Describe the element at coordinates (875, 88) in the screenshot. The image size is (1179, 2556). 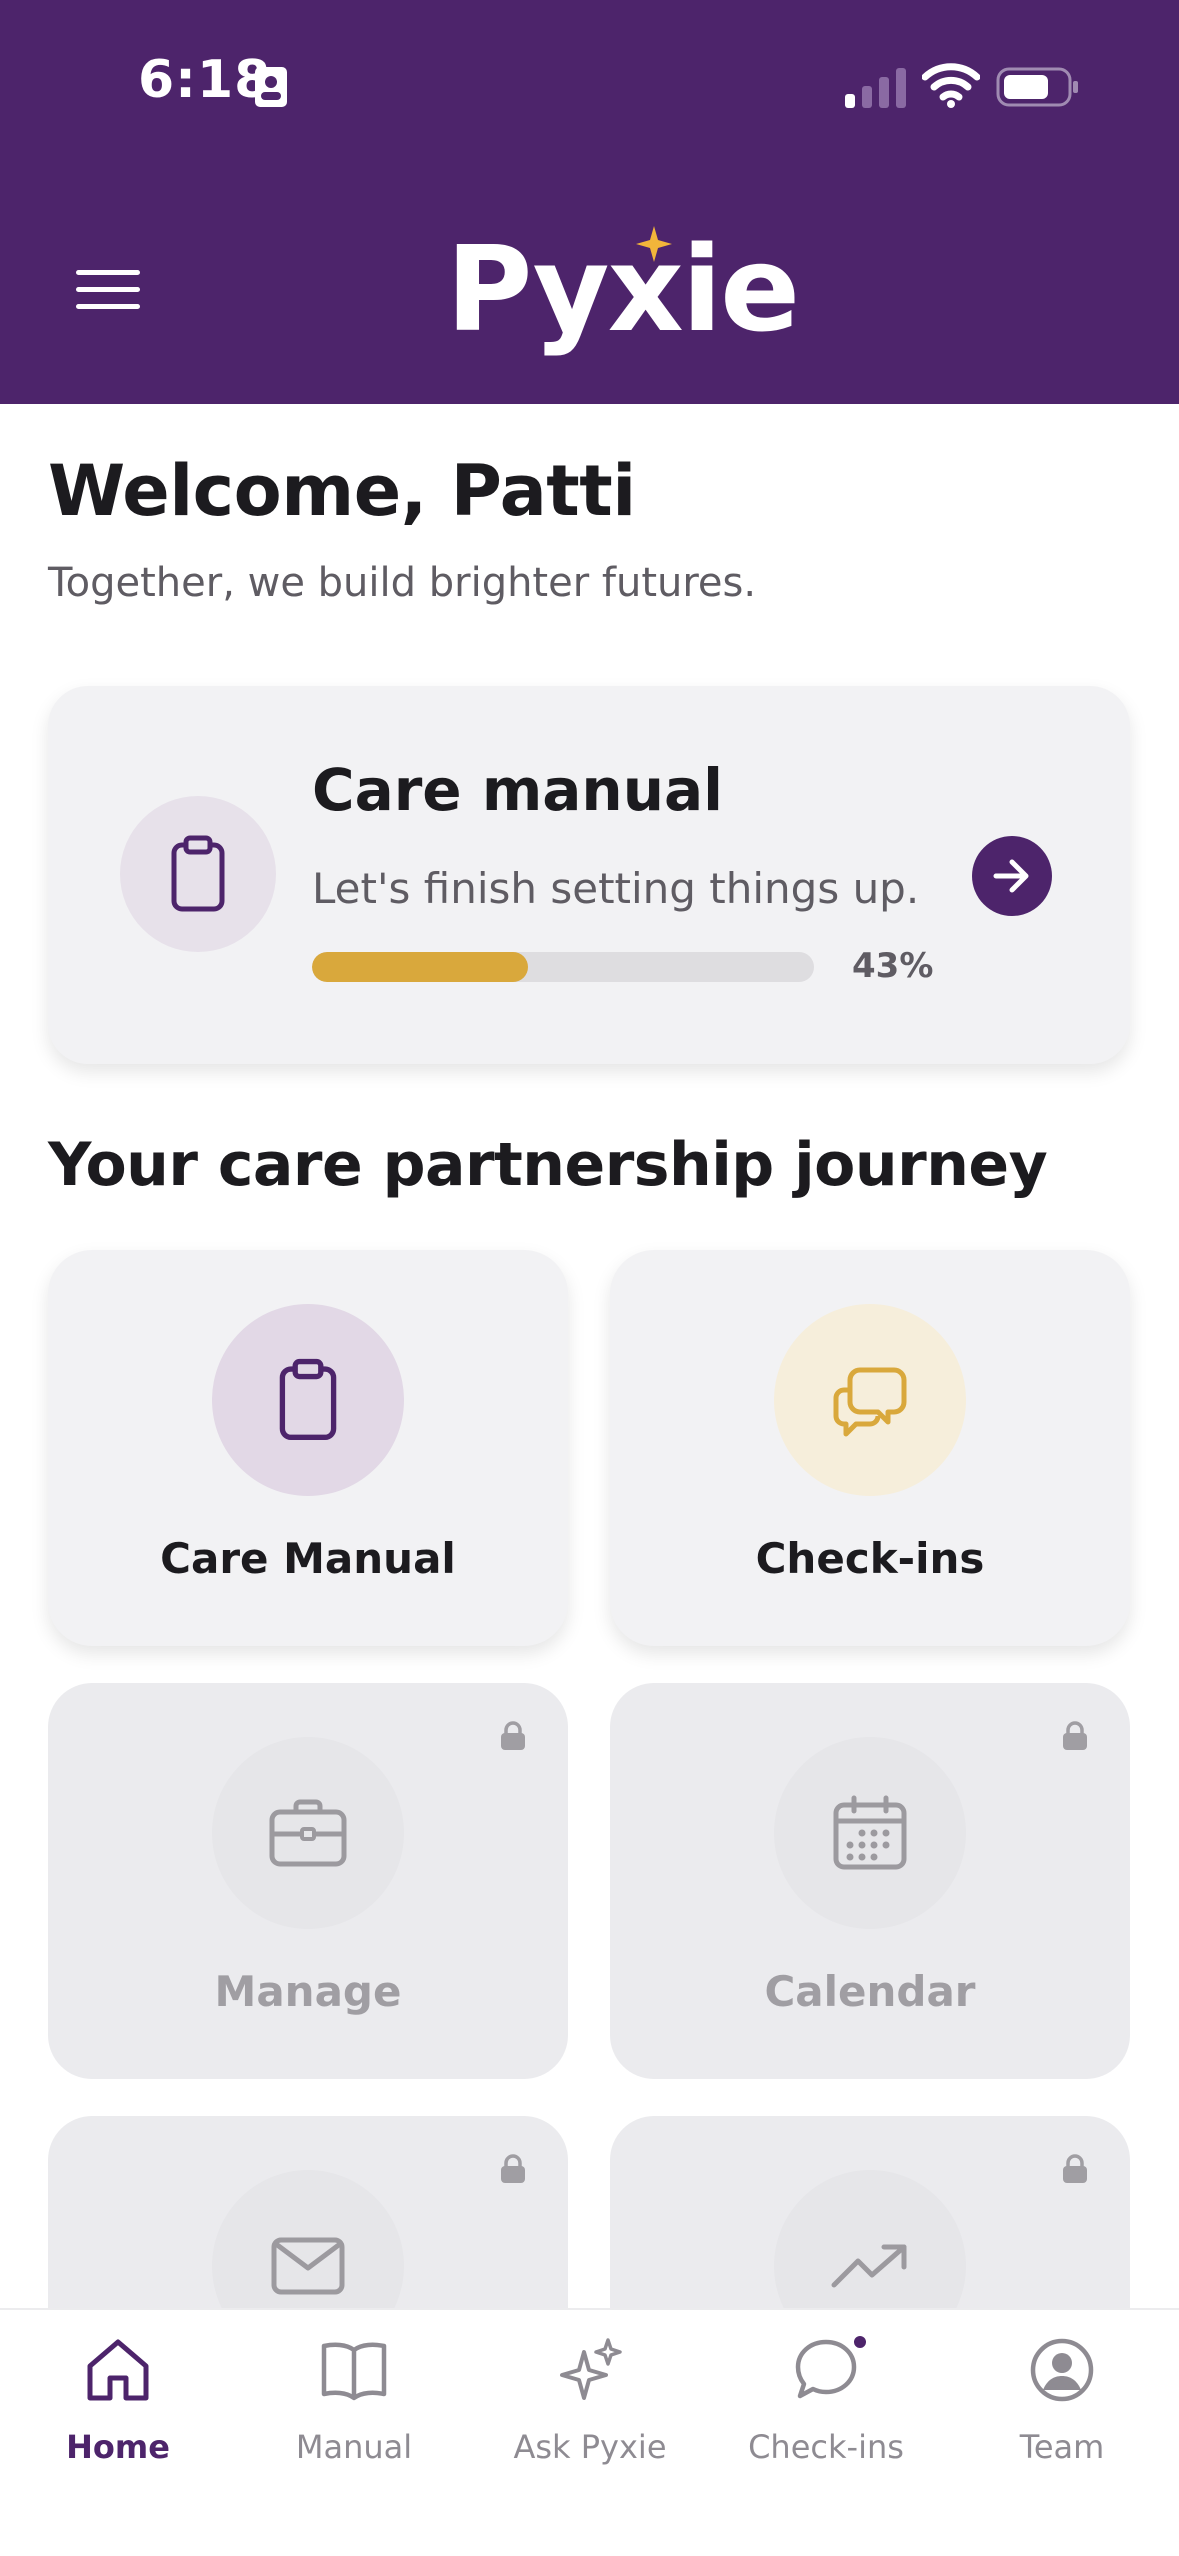
I see `cellular-signal-icon` at that location.